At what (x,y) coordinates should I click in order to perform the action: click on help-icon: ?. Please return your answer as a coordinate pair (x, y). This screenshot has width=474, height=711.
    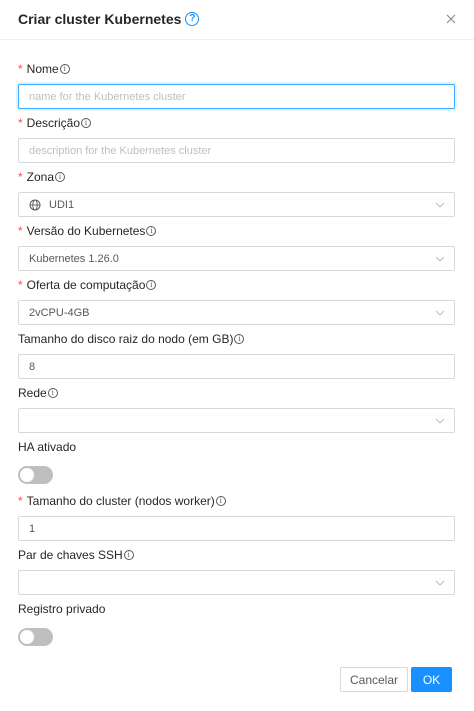
    Looking at the image, I should click on (192, 19).